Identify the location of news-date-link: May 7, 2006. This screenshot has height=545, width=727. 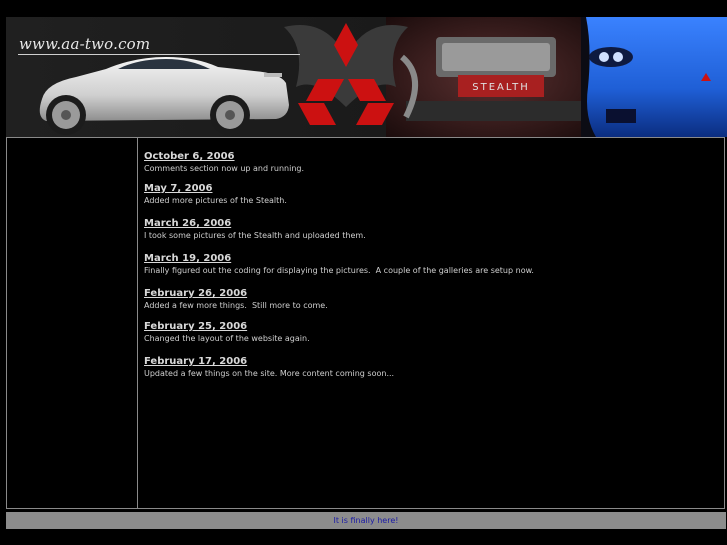
(178, 189).